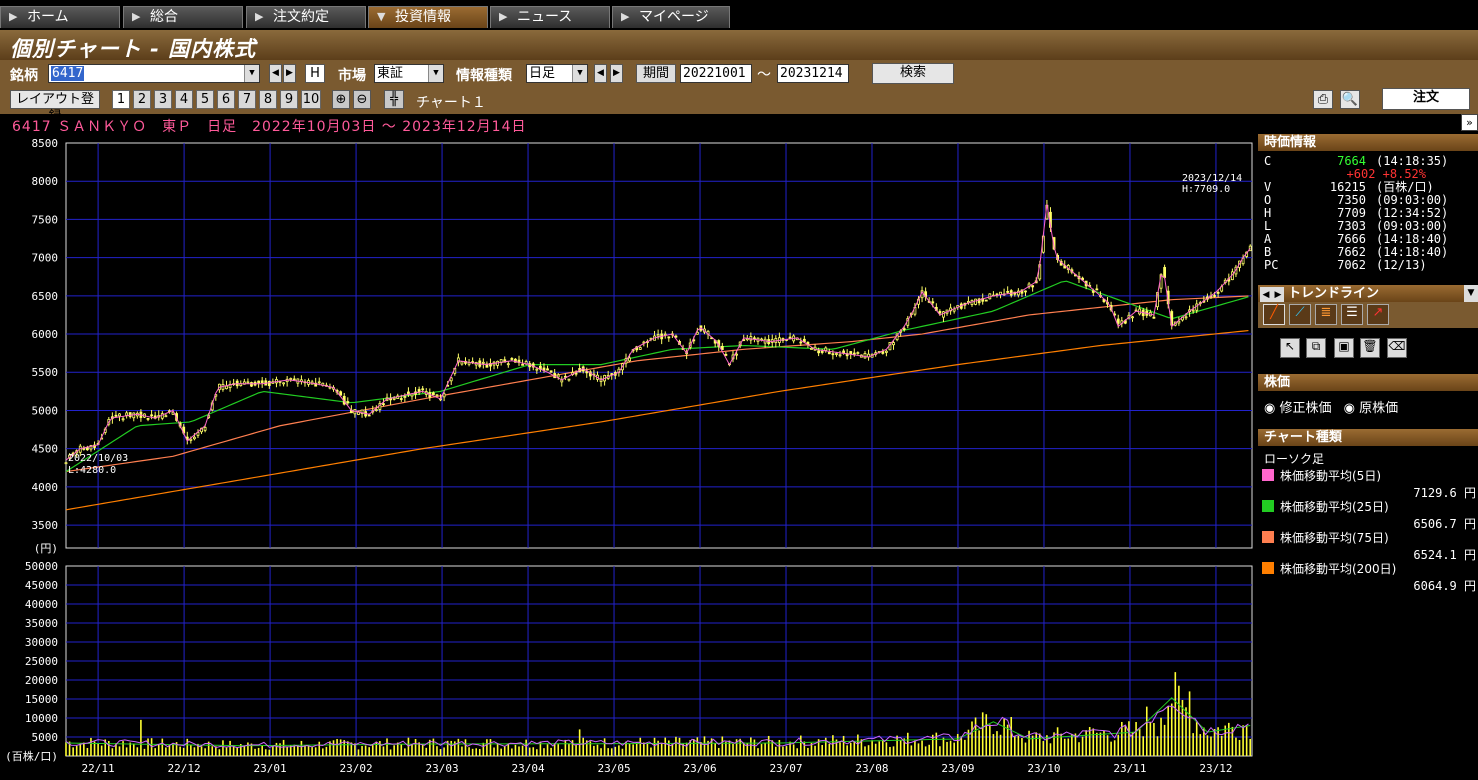 The width and height of the screenshot is (1478, 780). Describe the element at coordinates (1369, 514) in the screenshot. I see `legend-item: 株価移動平均(25日) 6506.7 円` at that location.